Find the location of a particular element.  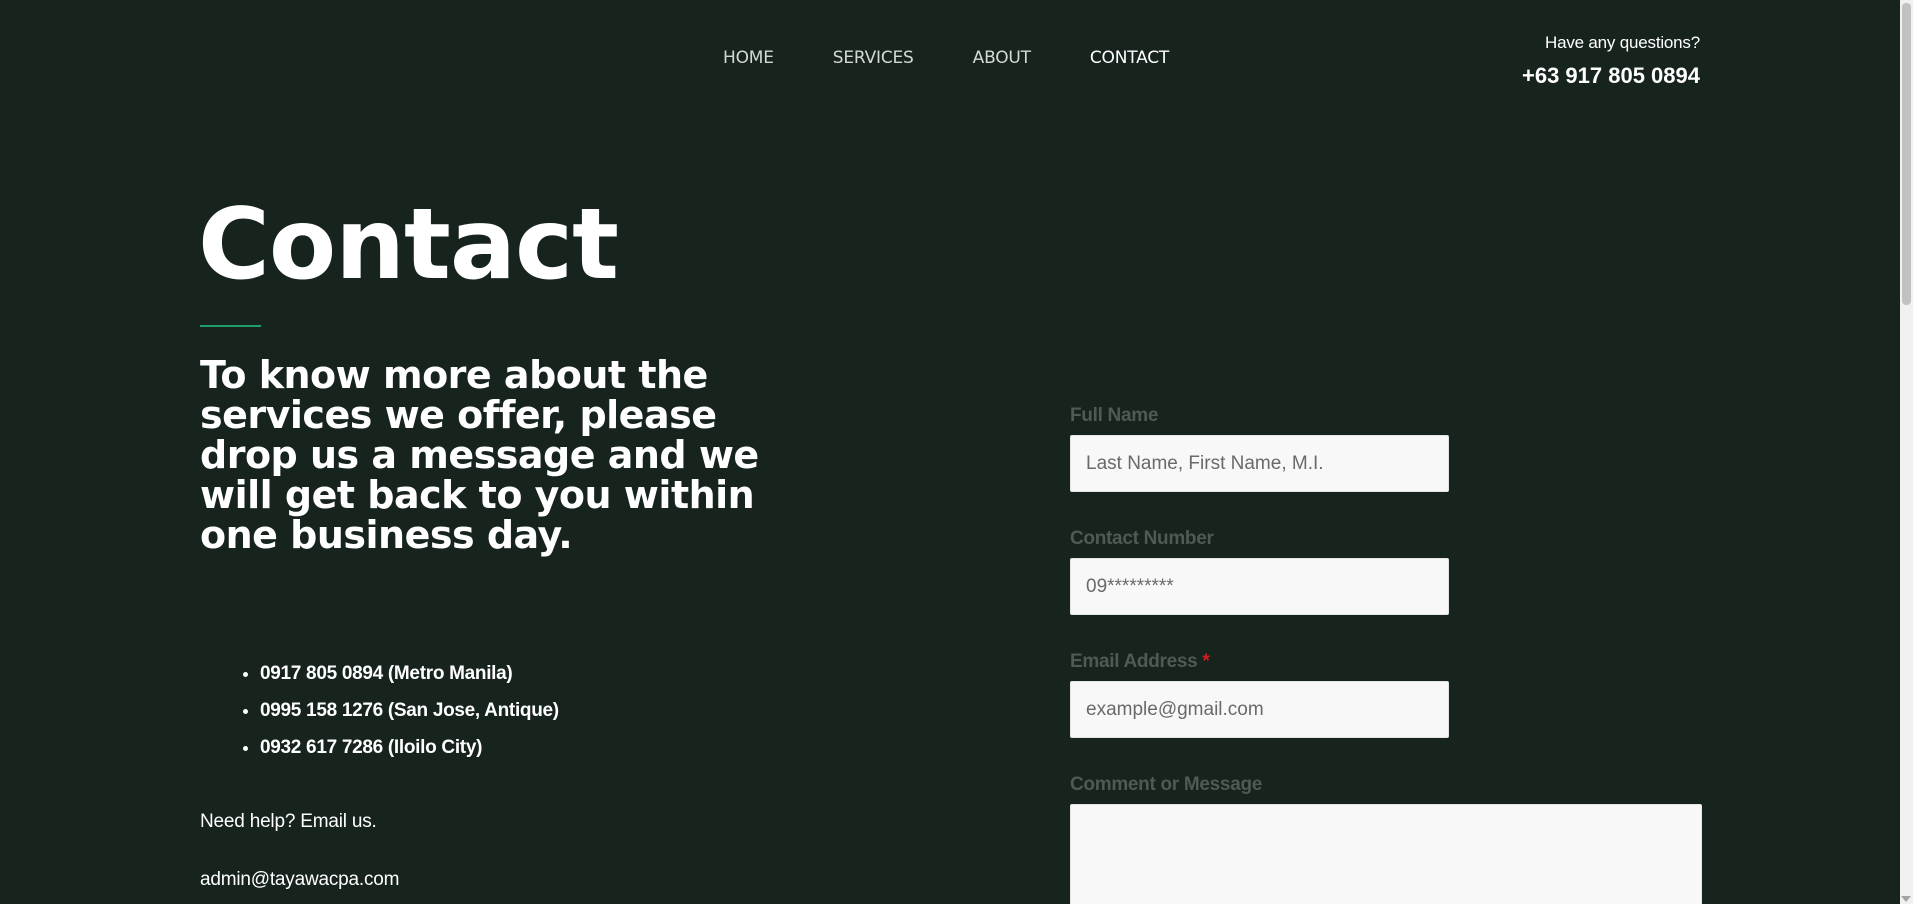

nav-home: HOME is located at coordinates (748, 58).